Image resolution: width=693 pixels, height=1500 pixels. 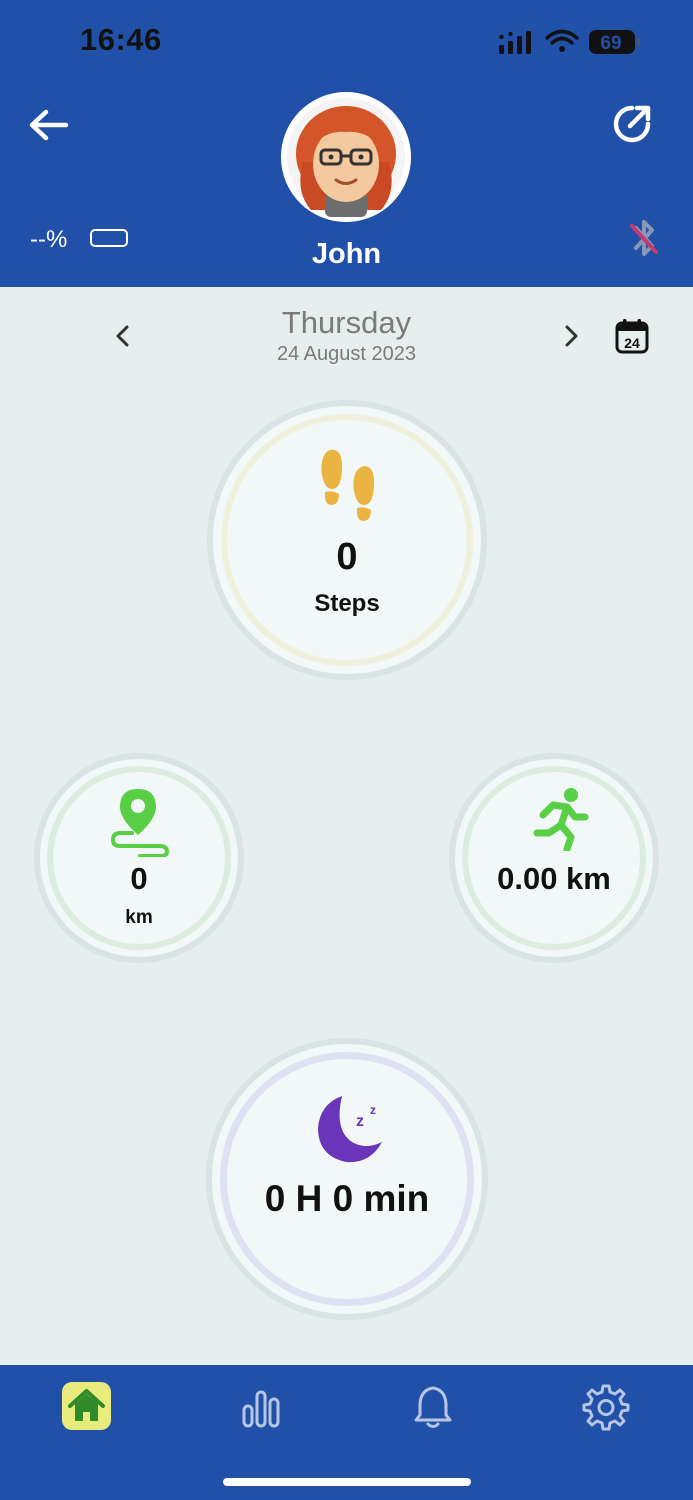 I want to click on date-text: 24 August 2023, so click(x=346, y=354).